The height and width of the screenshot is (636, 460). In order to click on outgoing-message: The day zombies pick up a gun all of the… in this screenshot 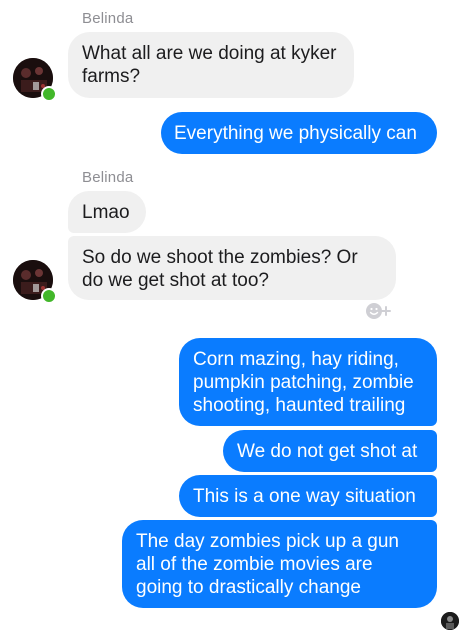, I will do `click(279, 564)`.